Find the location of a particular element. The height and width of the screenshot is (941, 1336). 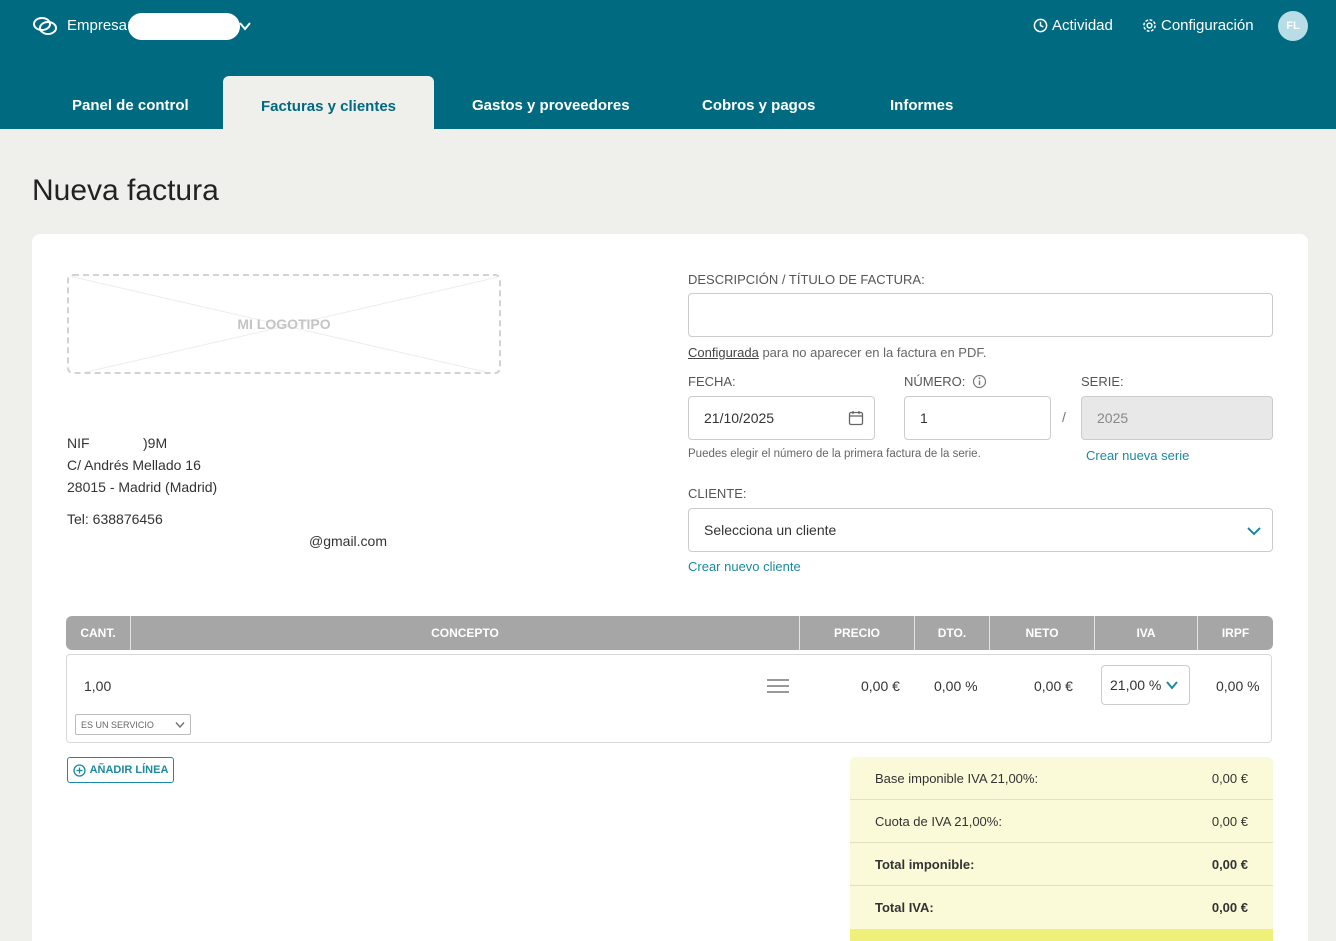

settings-button: Configuración is located at coordinates (1198, 25).